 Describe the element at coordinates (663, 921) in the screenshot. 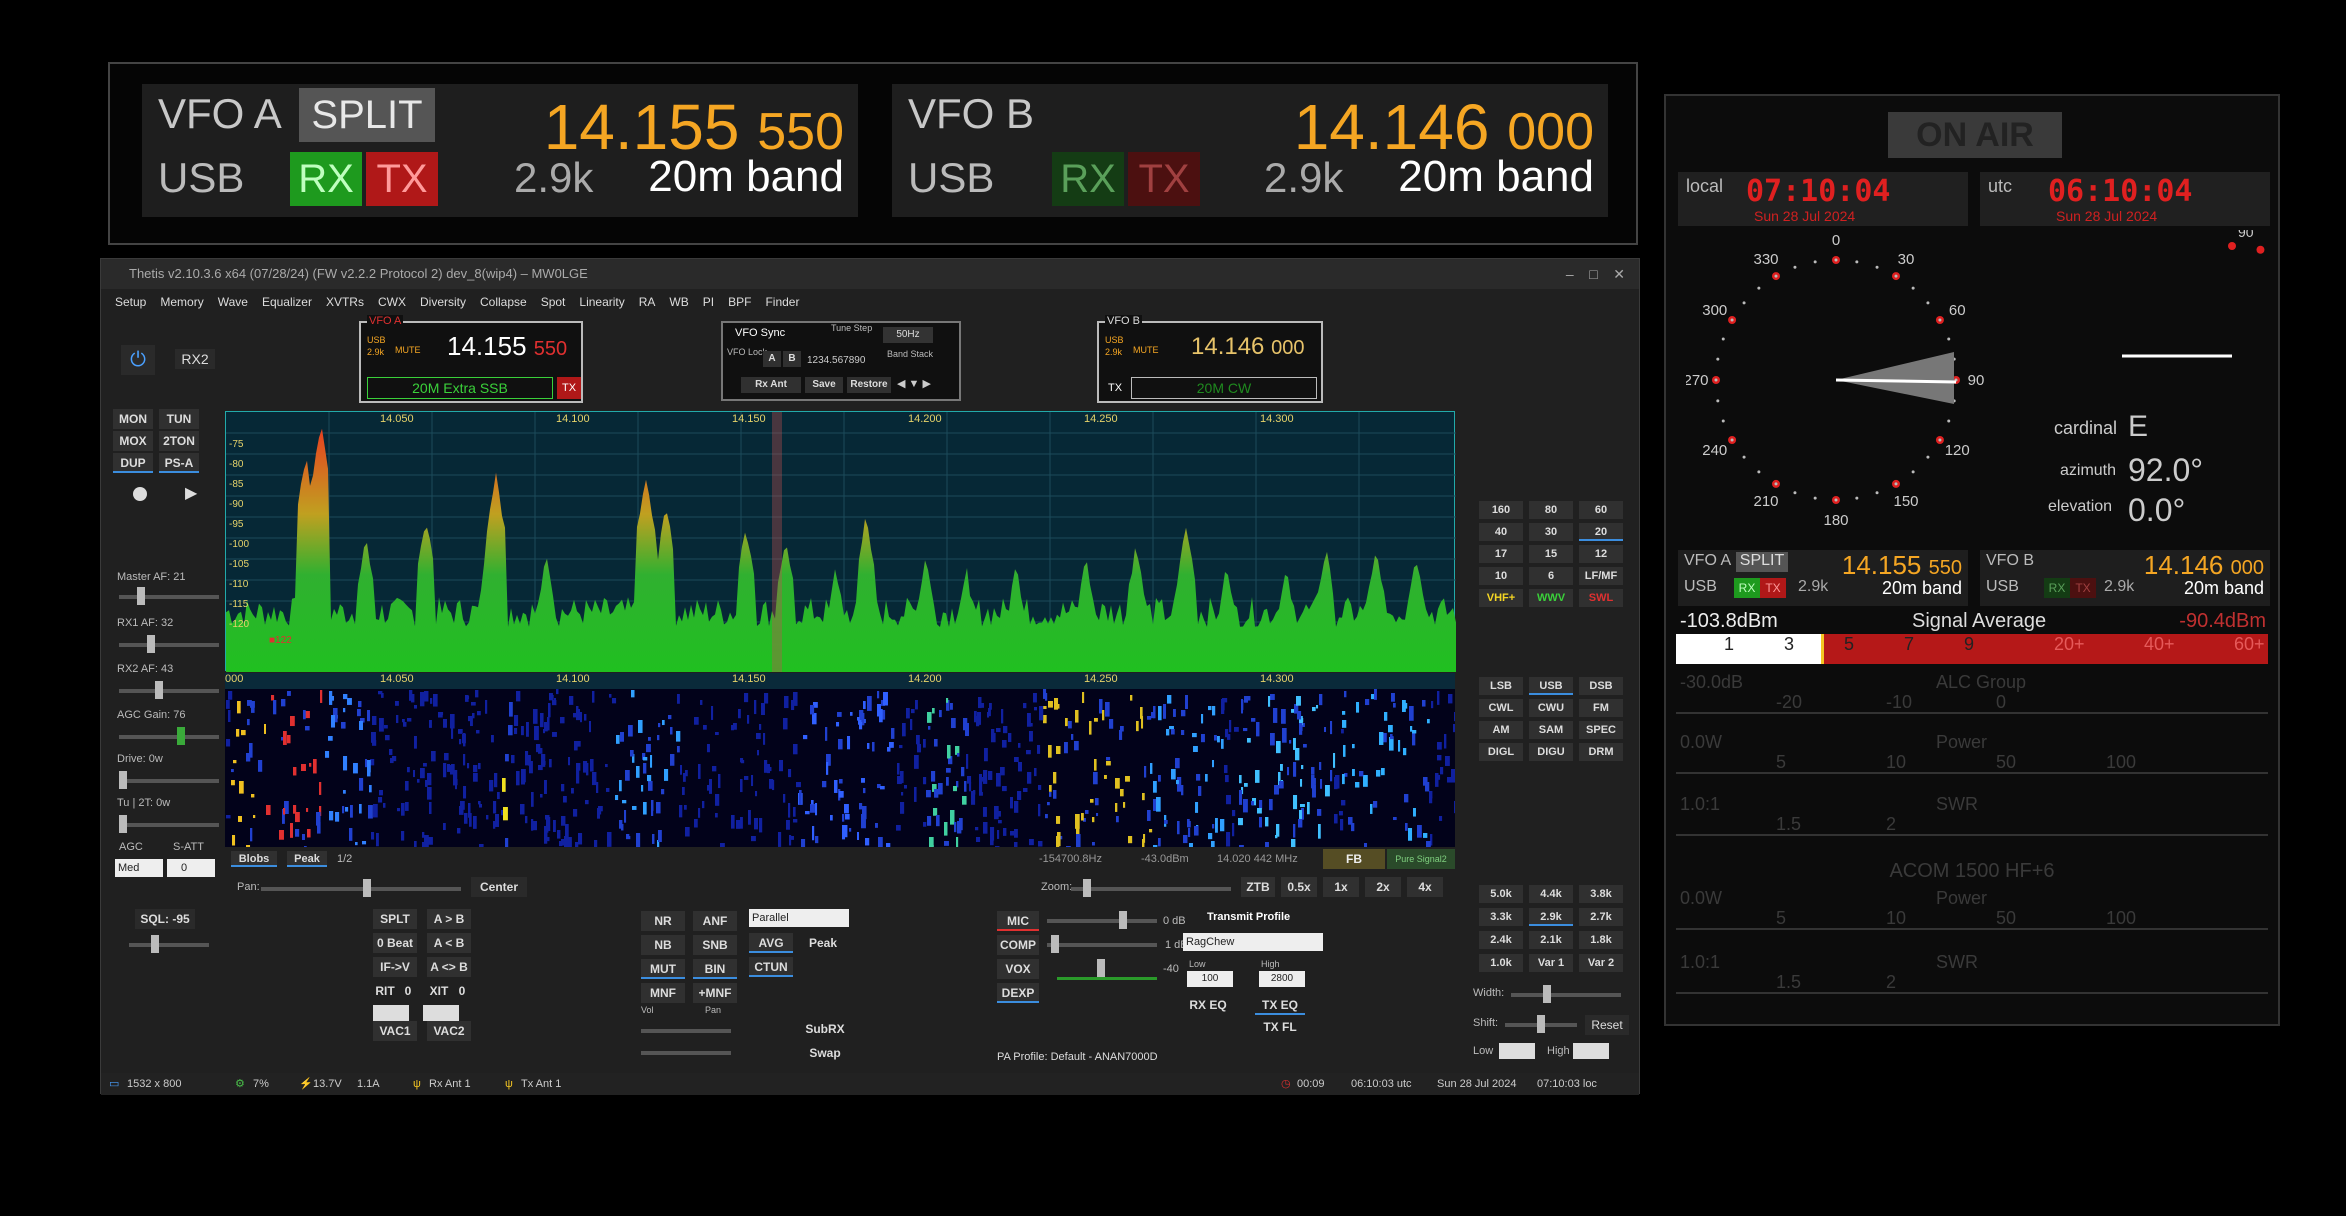

I see `dsp-nr-button: NR` at that location.